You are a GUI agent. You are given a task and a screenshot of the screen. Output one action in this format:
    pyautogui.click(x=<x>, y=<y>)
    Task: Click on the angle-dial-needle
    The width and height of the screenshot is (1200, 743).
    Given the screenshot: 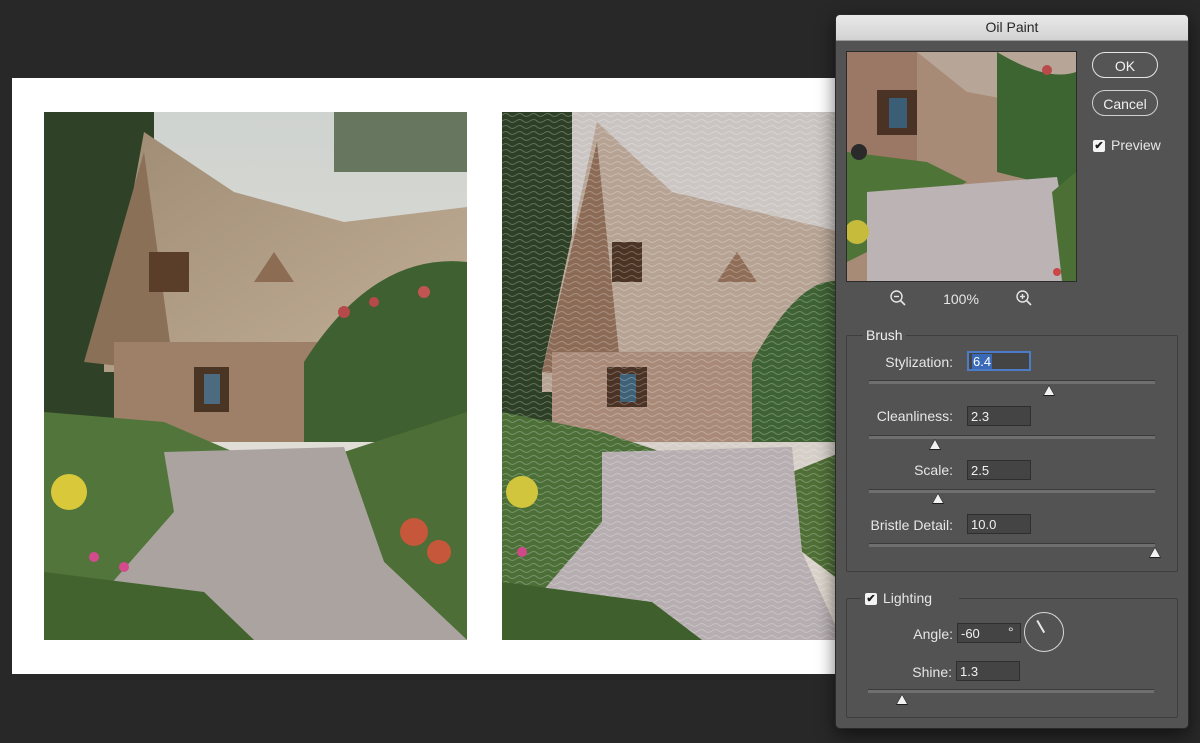 What is the action you would take?
    pyautogui.click(x=1040, y=627)
    